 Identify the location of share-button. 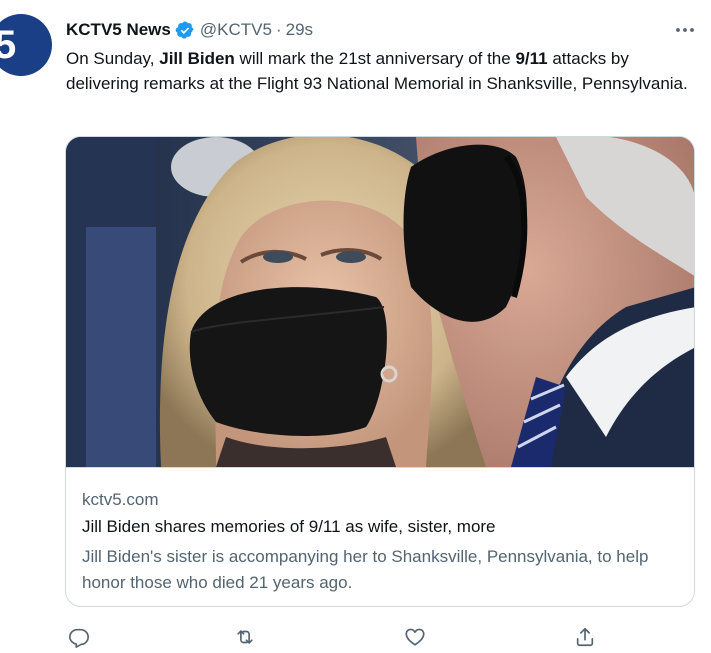
(585, 637).